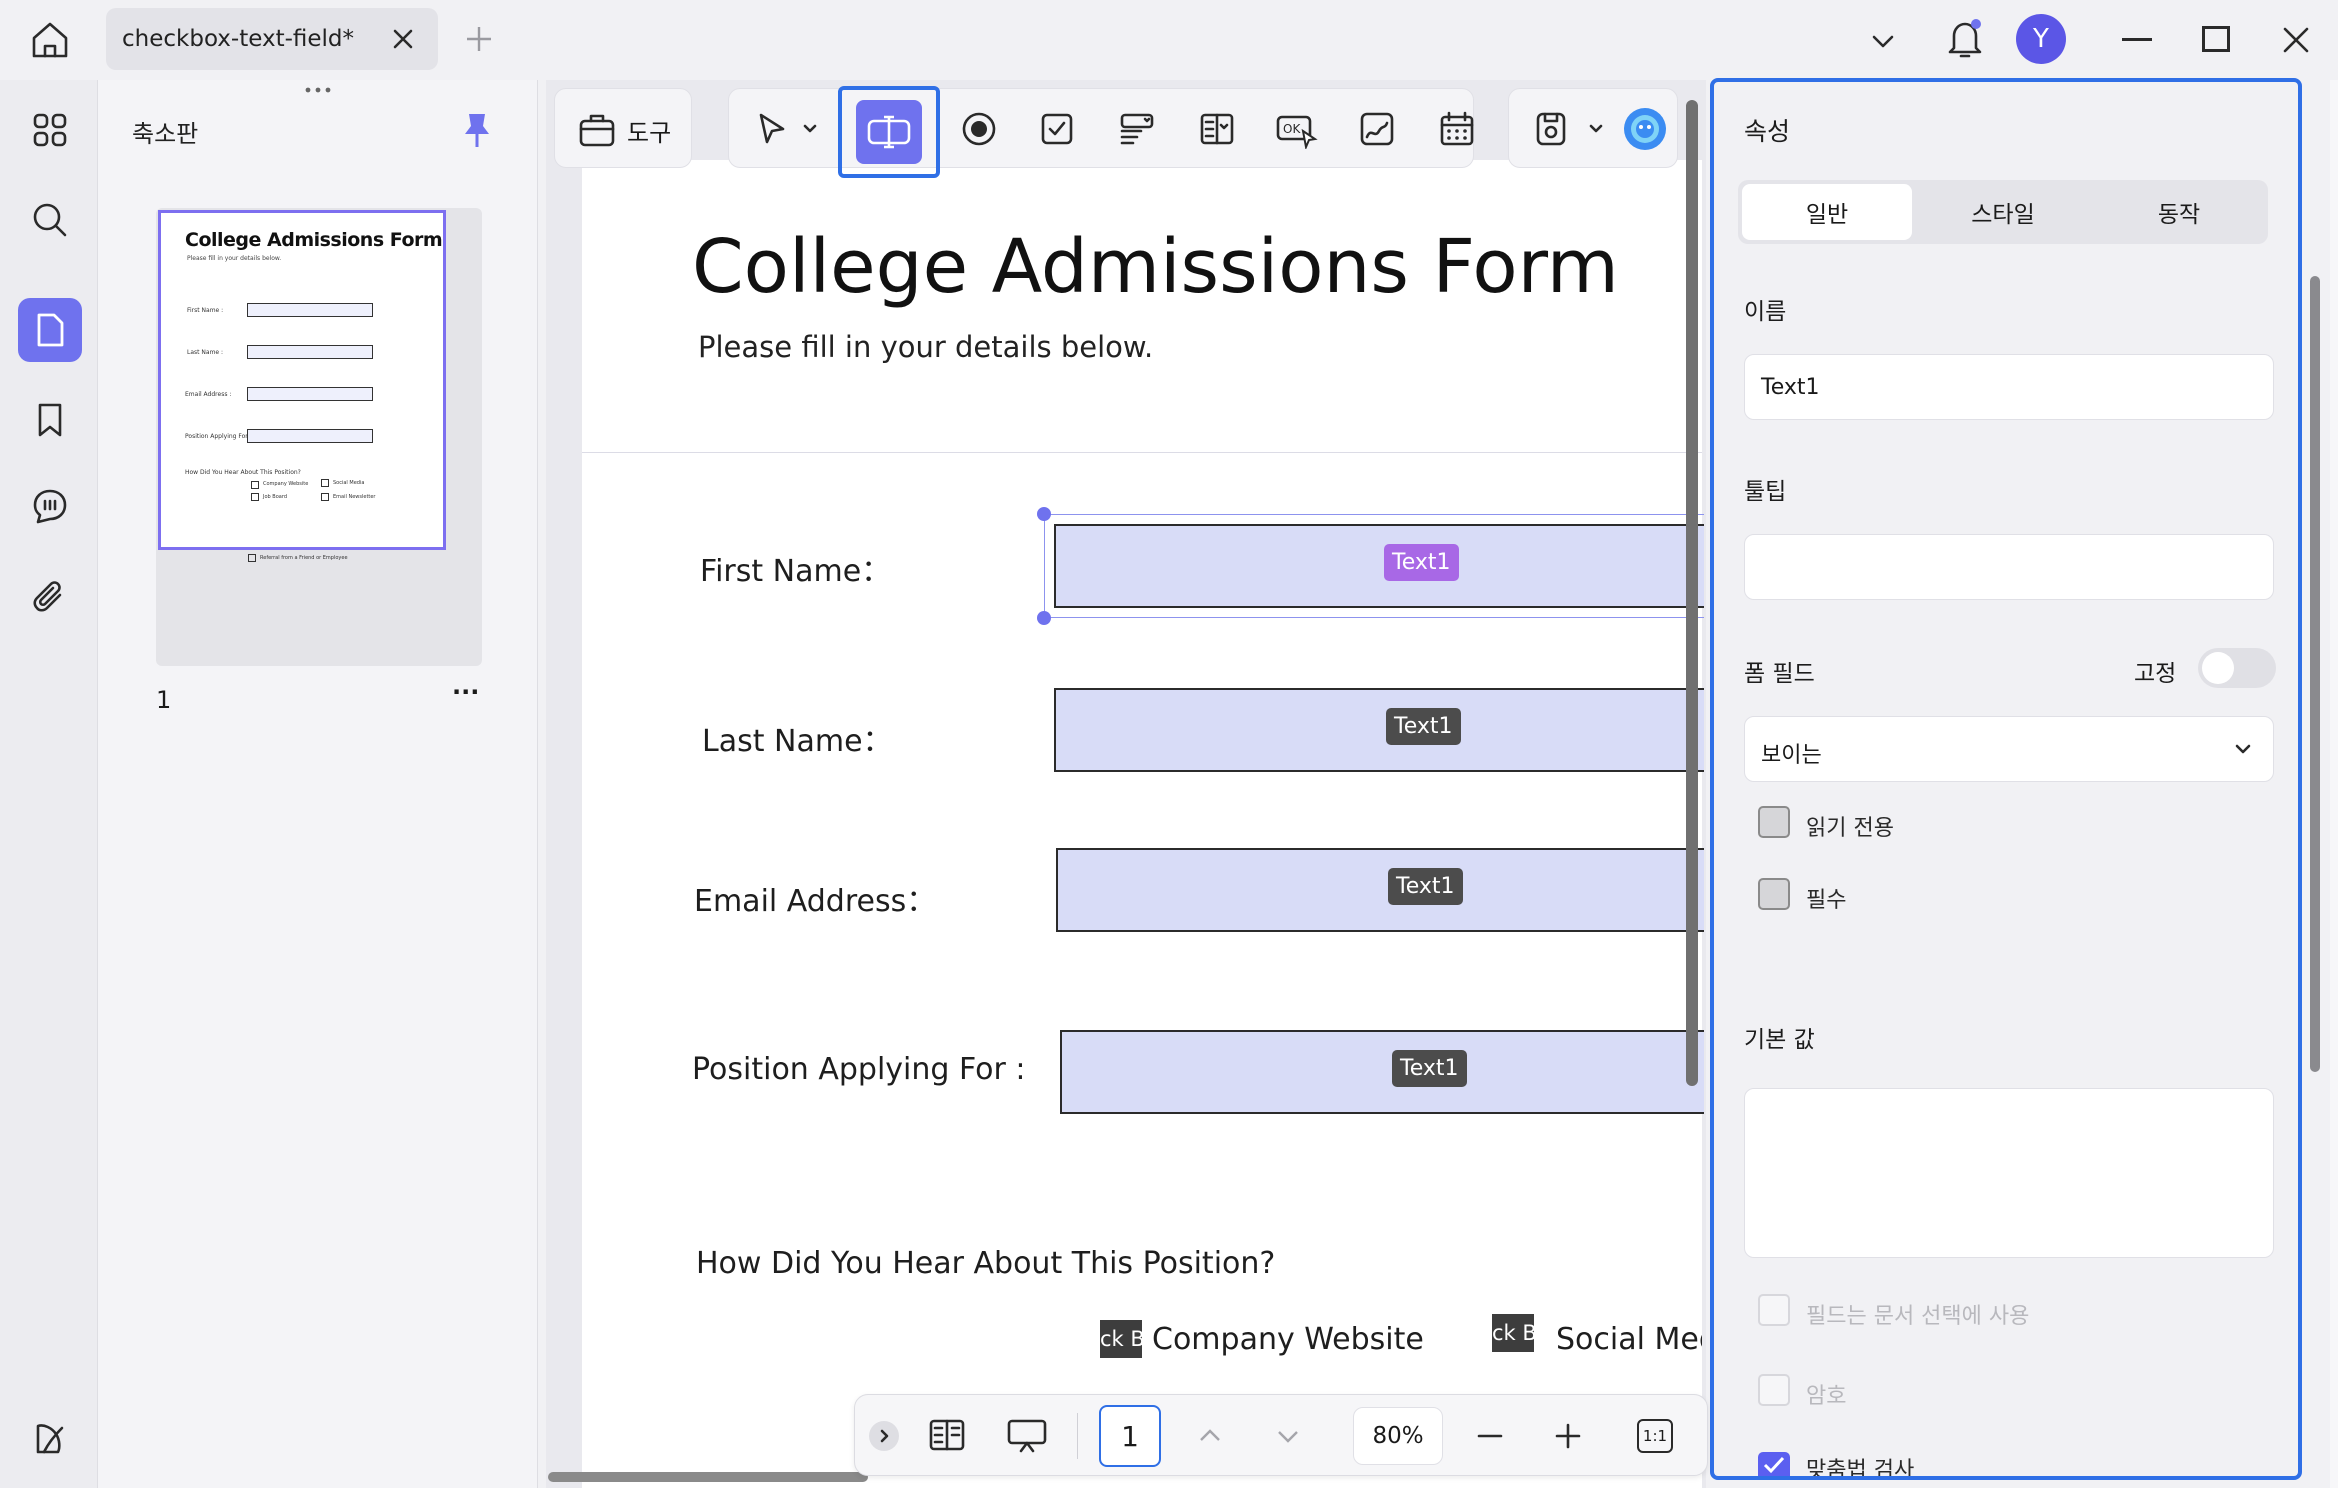 Image resolution: width=2338 pixels, height=1488 pixels. I want to click on svg-text: OK, so click(1292, 129).